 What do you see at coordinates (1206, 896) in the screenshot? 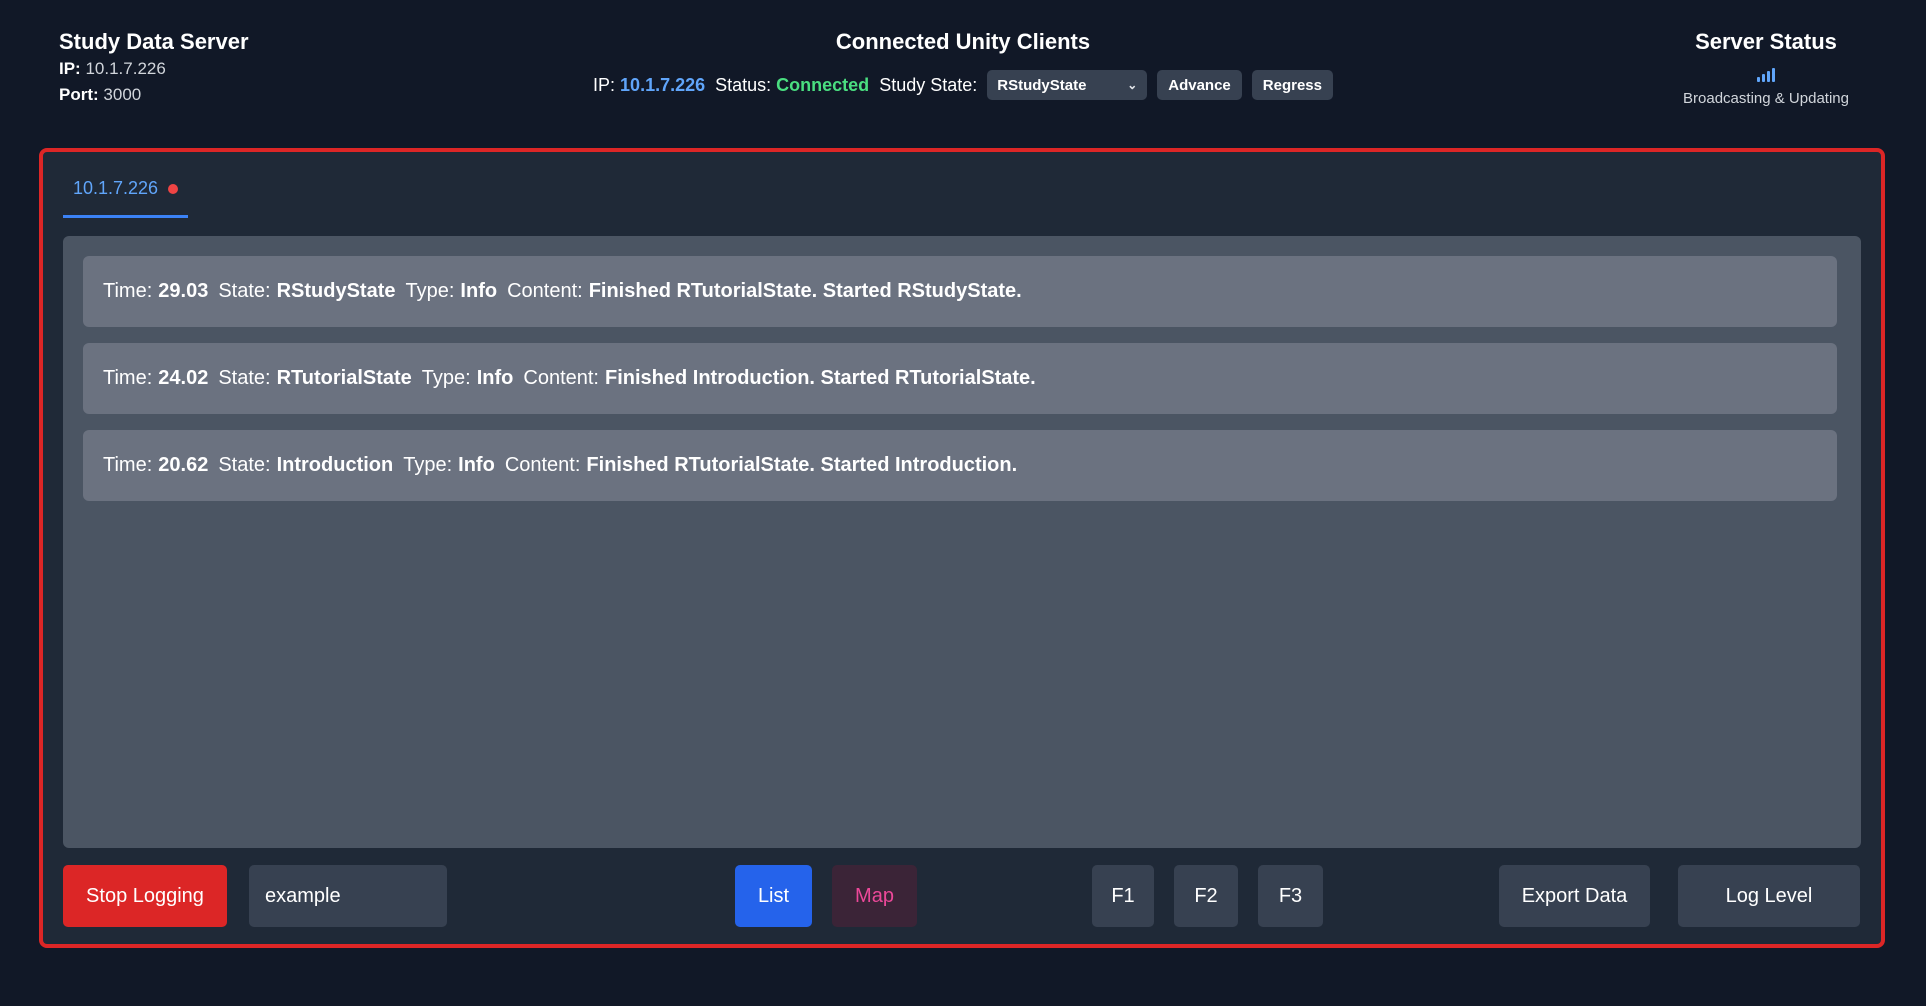
I see `f2-button: F2` at bounding box center [1206, 896].